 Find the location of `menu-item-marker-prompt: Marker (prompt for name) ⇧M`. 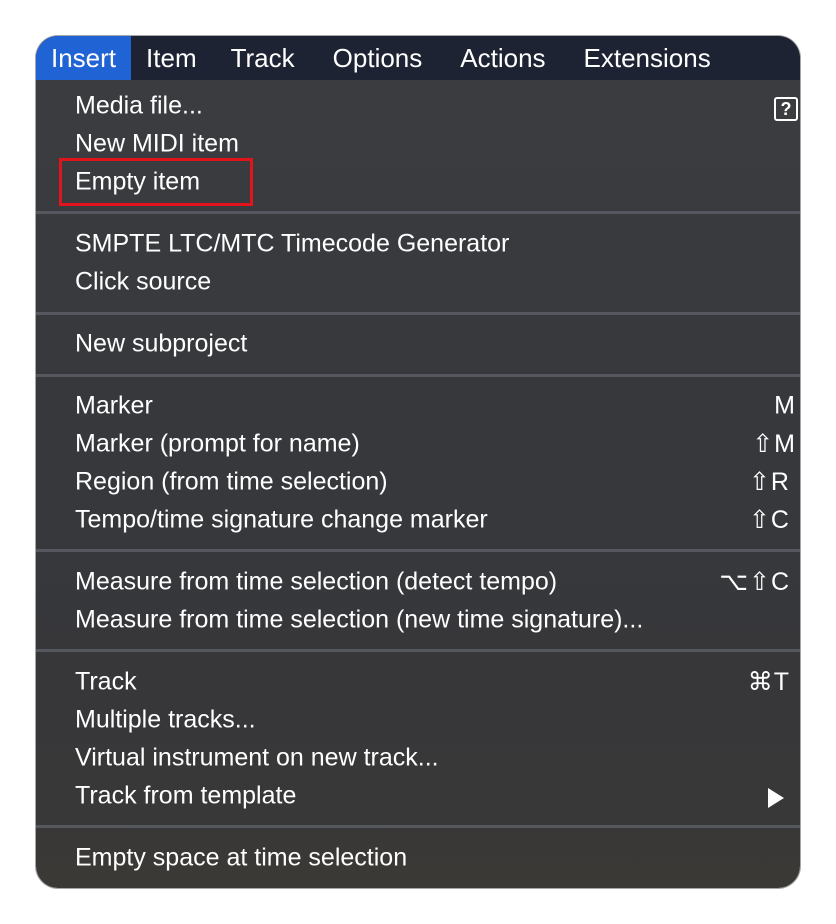

menu-item-marker-prompt: Marker (prompt for name) ⇧M is located at coordinates (418, 444).